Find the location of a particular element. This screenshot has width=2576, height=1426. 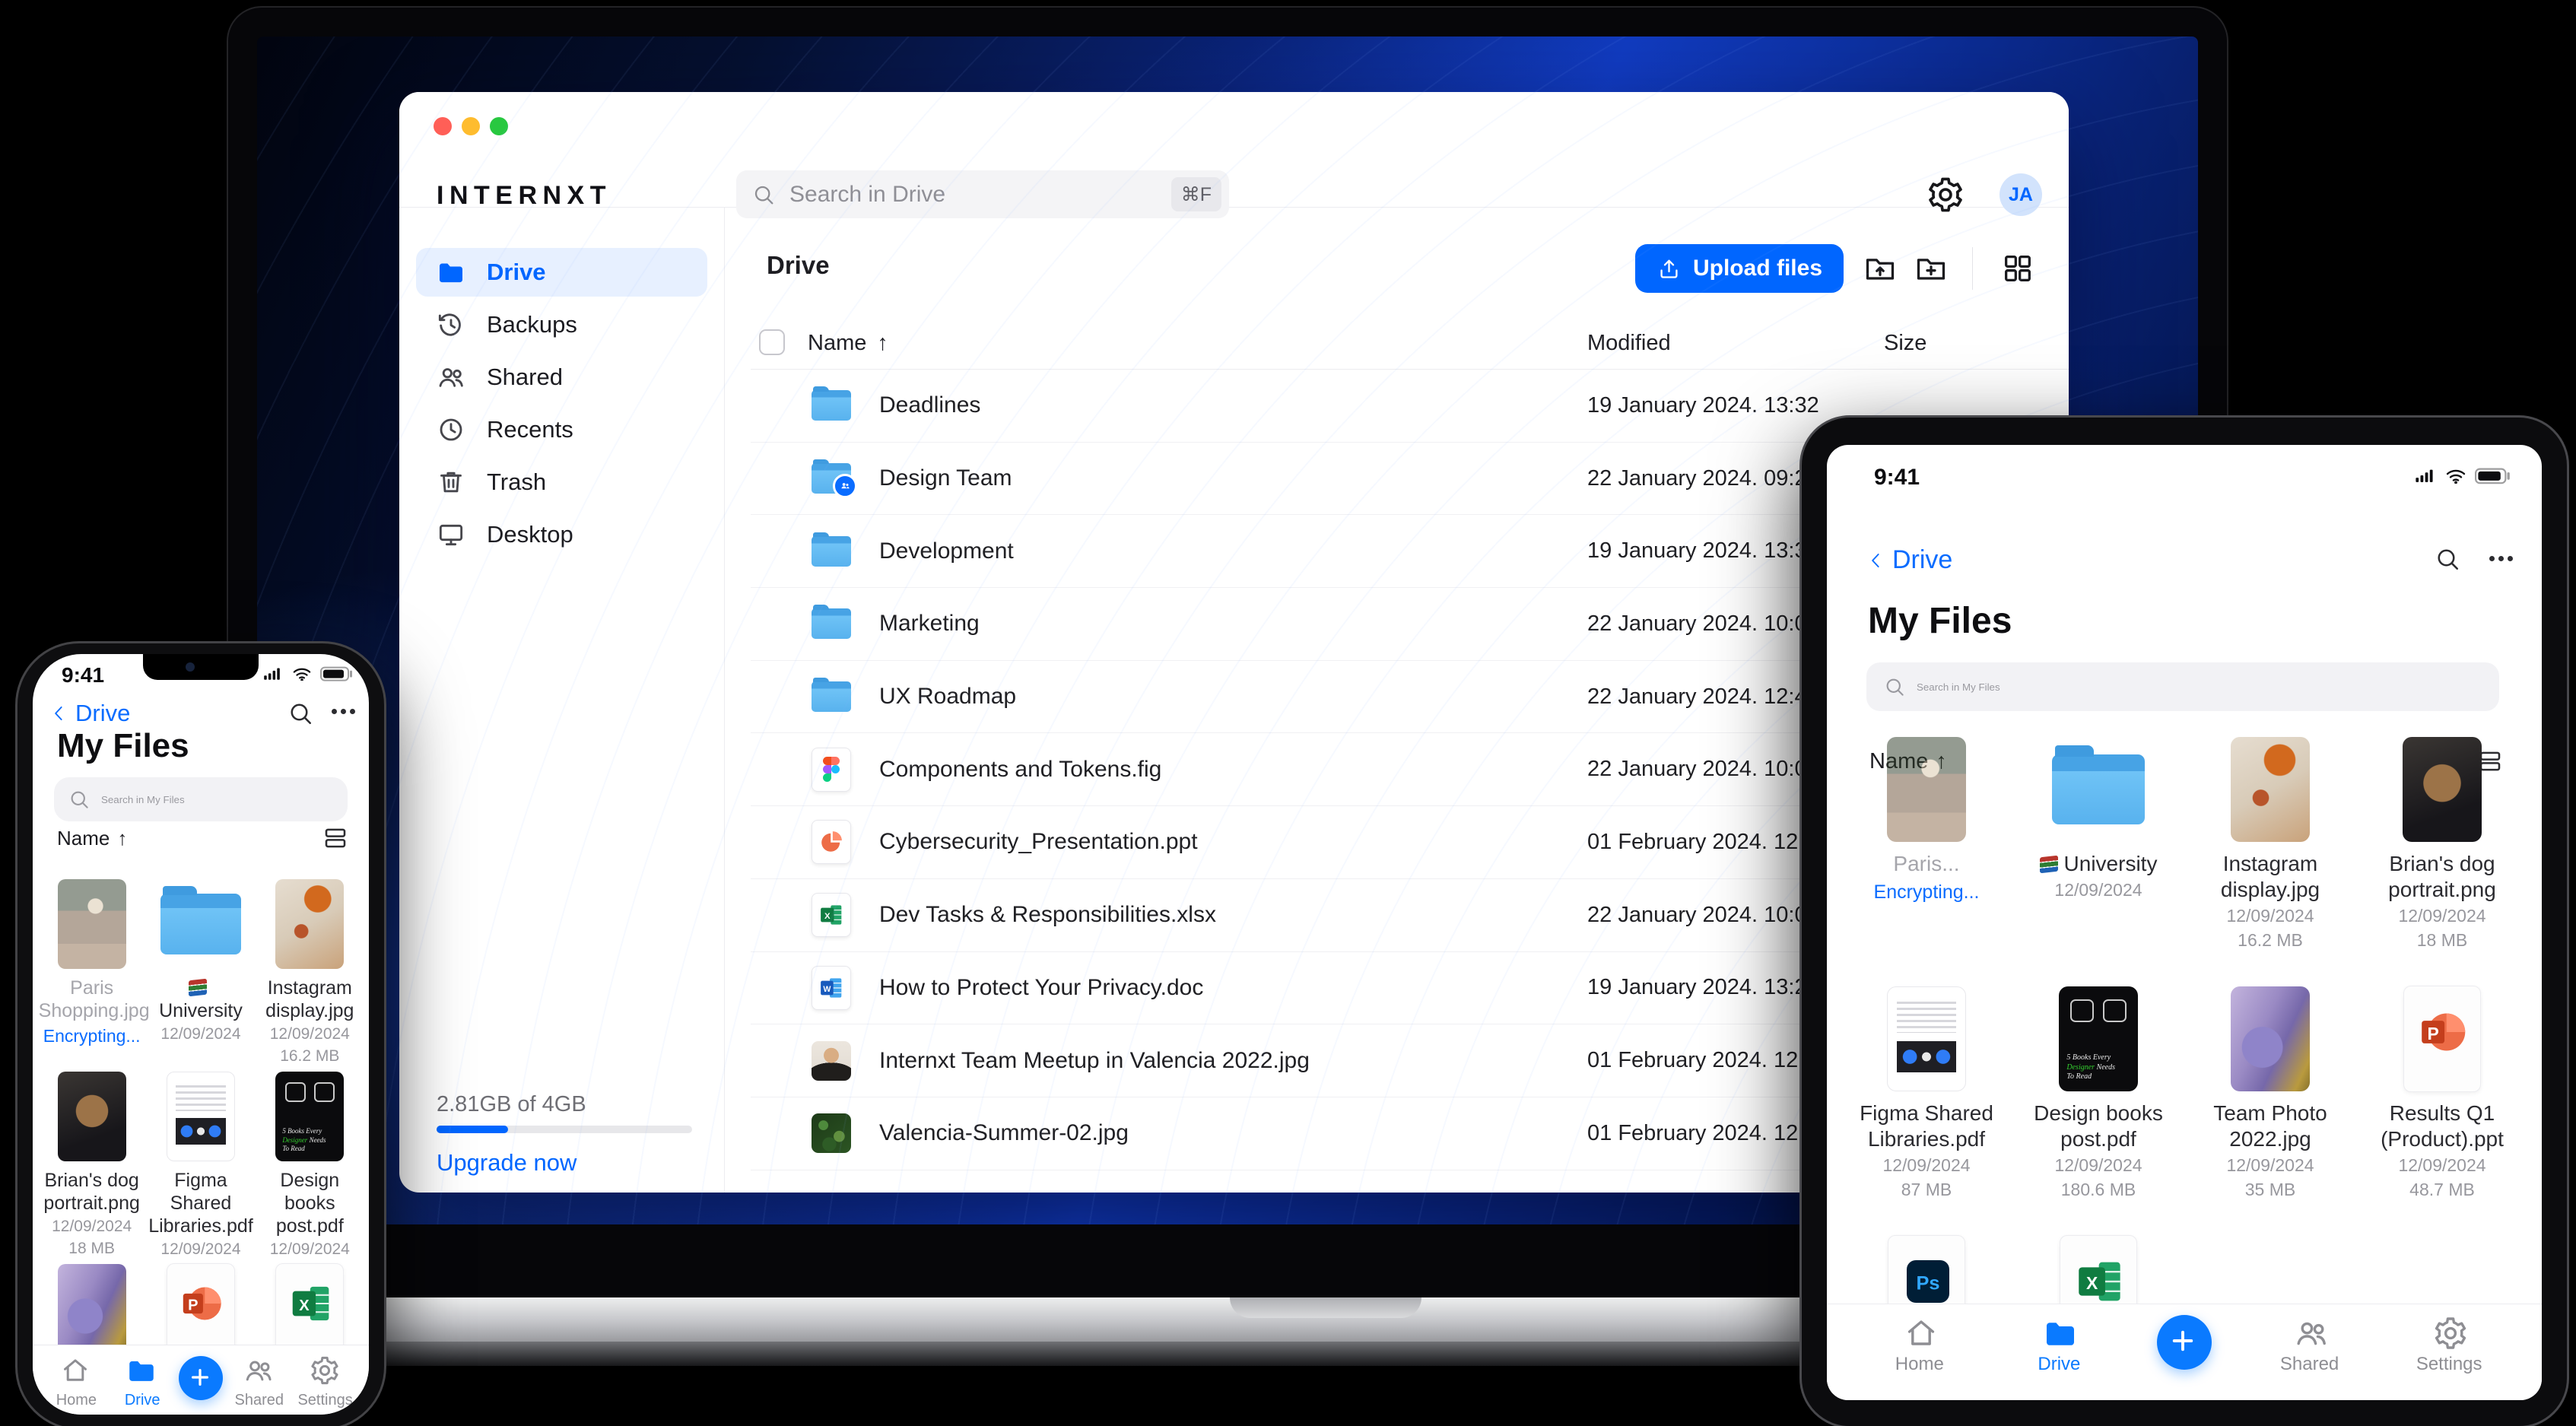

column-header-name: Name is located at coordinates (848, 343).